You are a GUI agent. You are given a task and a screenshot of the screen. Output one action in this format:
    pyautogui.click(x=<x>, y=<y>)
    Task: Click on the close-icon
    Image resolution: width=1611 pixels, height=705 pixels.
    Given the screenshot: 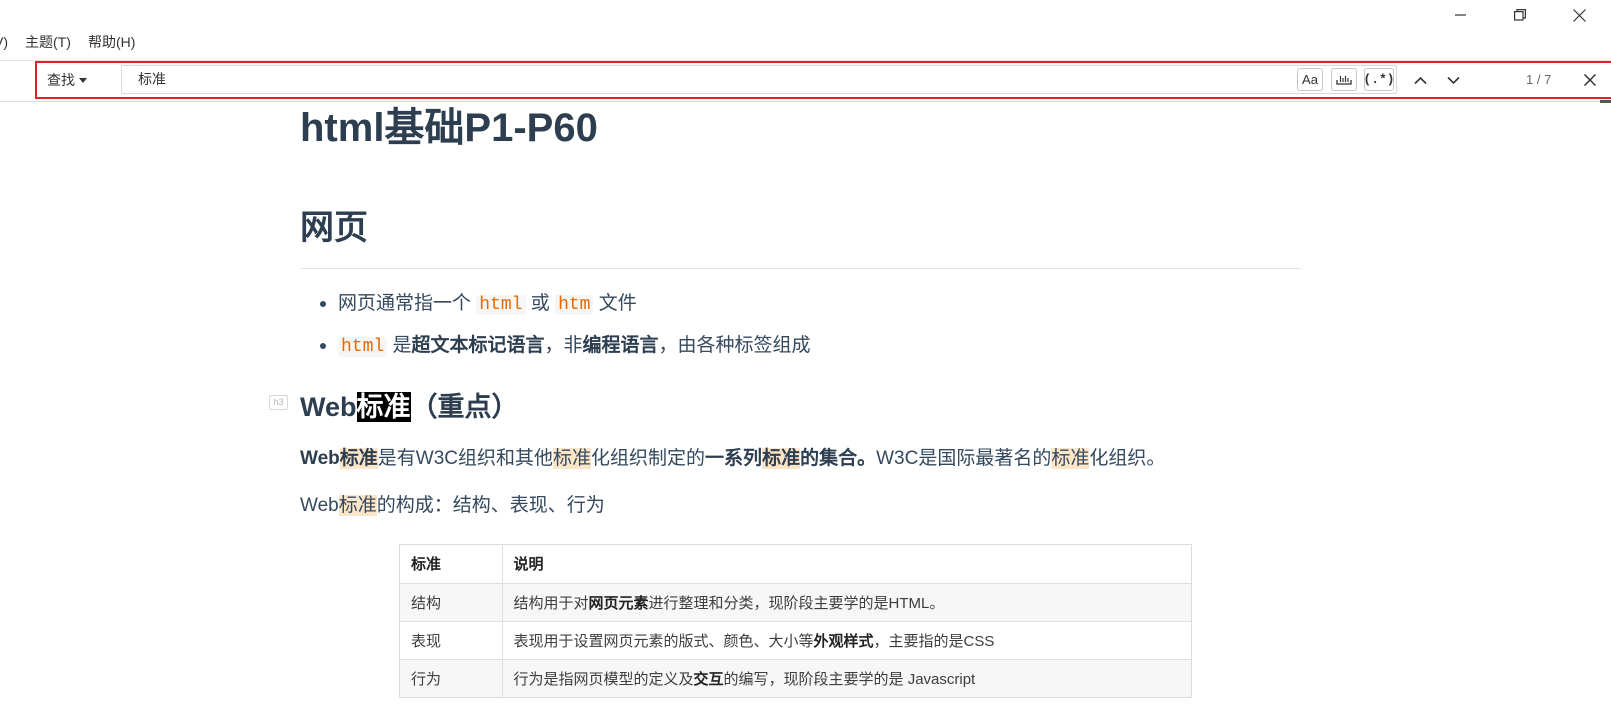 What is the action you would take?
    pyautogui.click(x=1579, y=15)
    